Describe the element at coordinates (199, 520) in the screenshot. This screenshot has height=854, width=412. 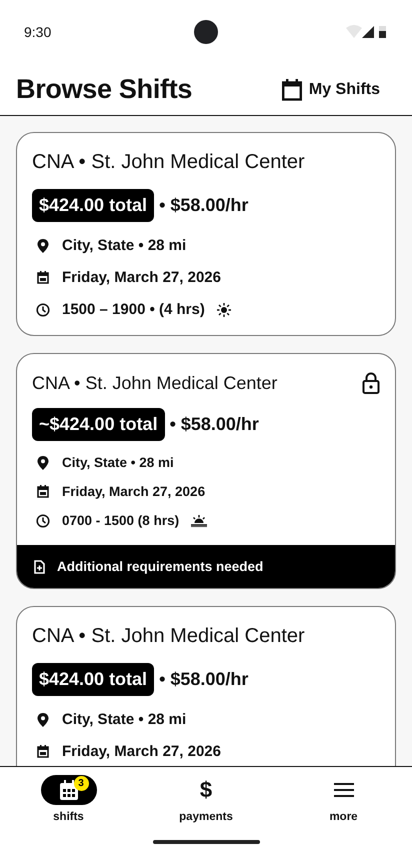
I see `sunrise-icon` at that location.